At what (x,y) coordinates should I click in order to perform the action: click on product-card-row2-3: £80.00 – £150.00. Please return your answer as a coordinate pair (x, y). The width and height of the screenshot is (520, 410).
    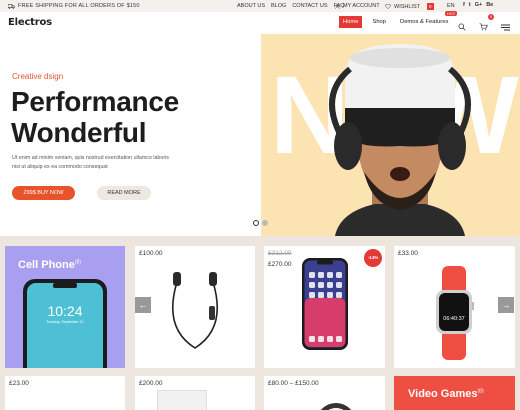
    Looking at the image, I should click on (324, 393).